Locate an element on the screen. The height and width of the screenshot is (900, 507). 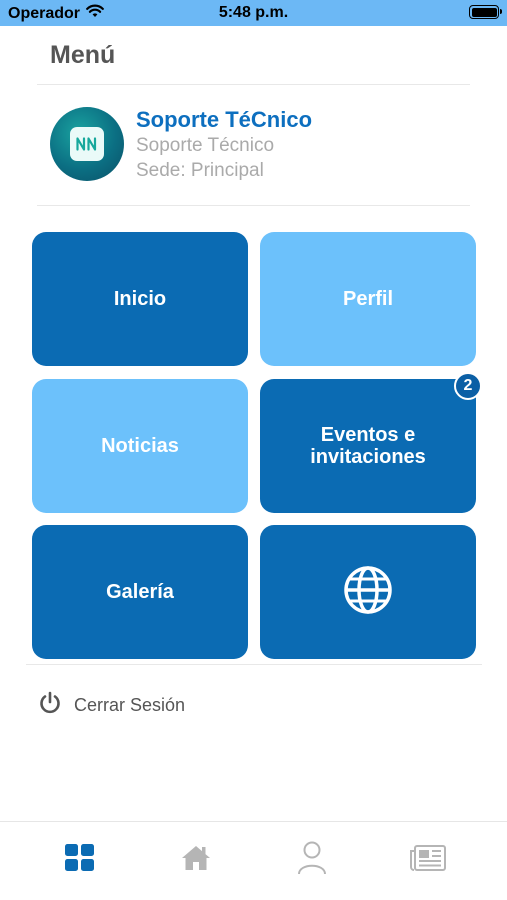
nn-logo-icon is located at coordinates (87, 144).